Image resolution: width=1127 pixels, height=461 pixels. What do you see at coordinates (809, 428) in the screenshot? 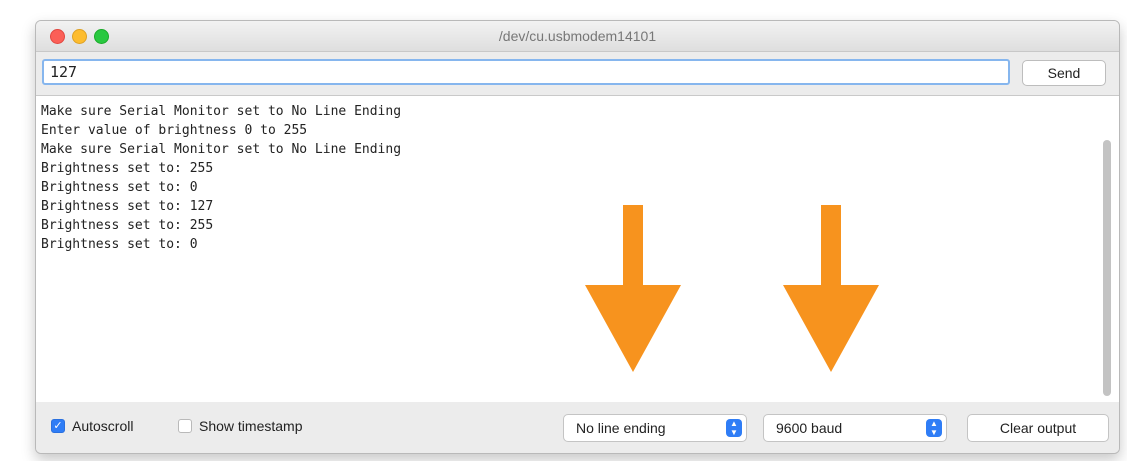
I see `baud-rate-value: 9600 baud` at bounding box center [809, 428].